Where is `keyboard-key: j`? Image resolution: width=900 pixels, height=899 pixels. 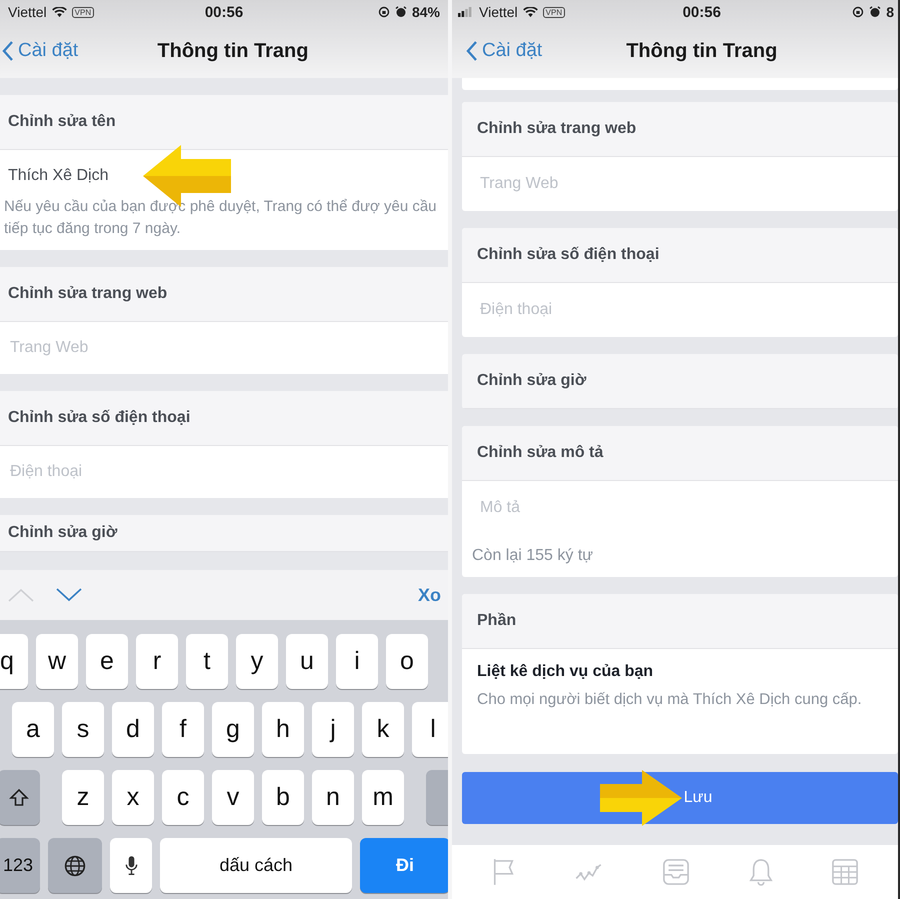
keyboard-key: j is located at coordinates (333, 729).